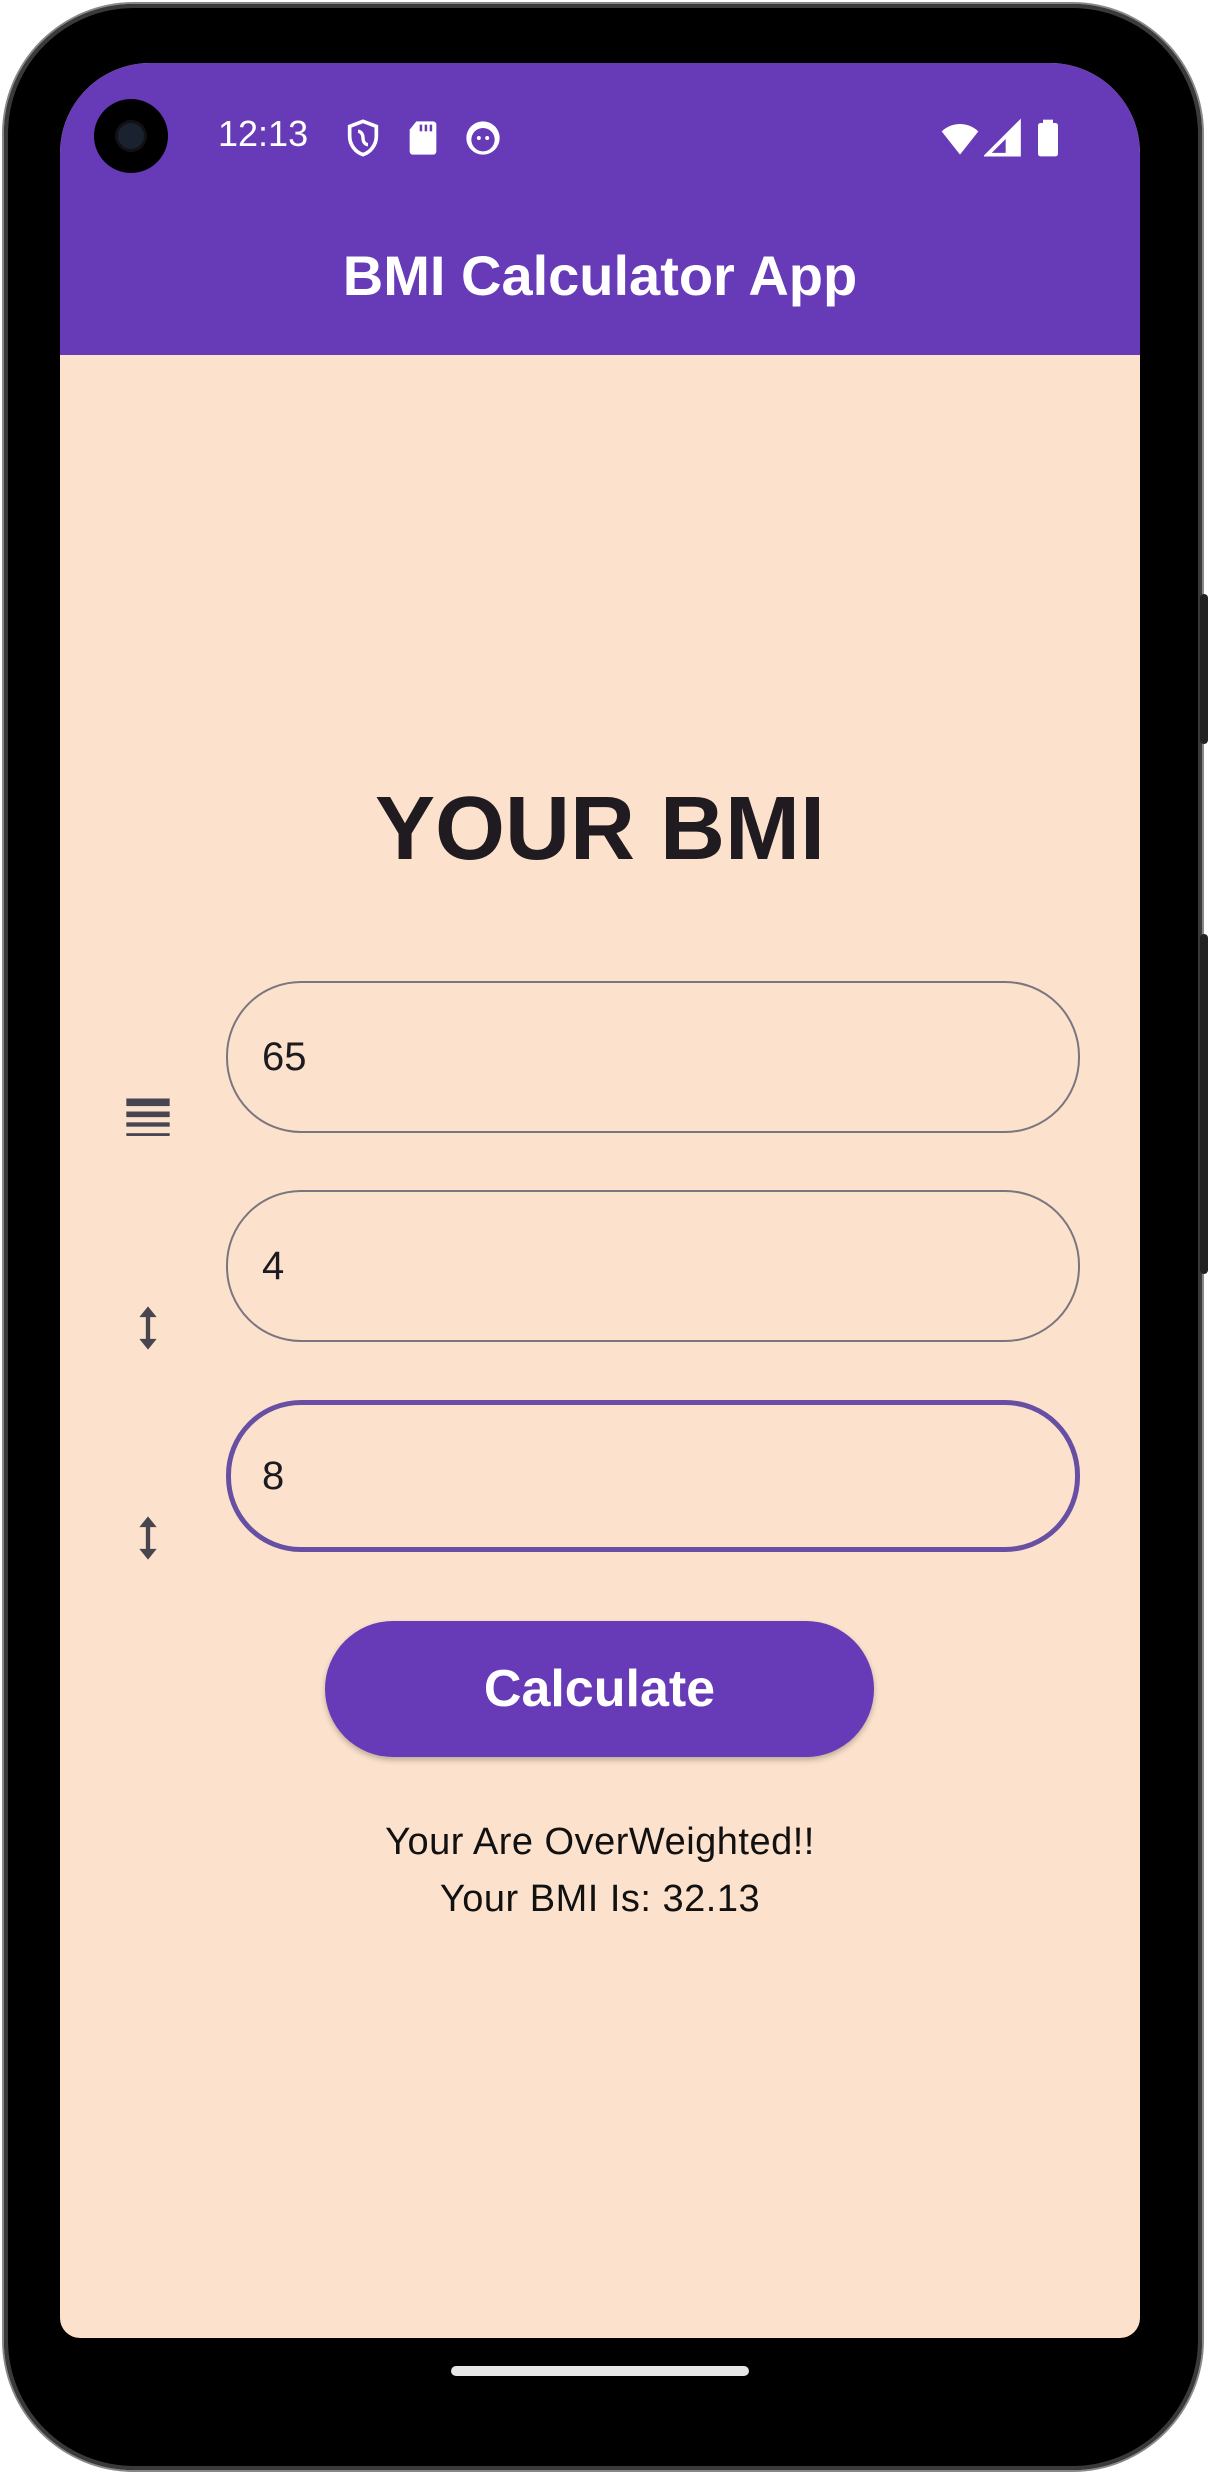  What do you see at coordinates (1204, 669) in the screenshot?
I see `power-button` at bounding box center [1204, 669].